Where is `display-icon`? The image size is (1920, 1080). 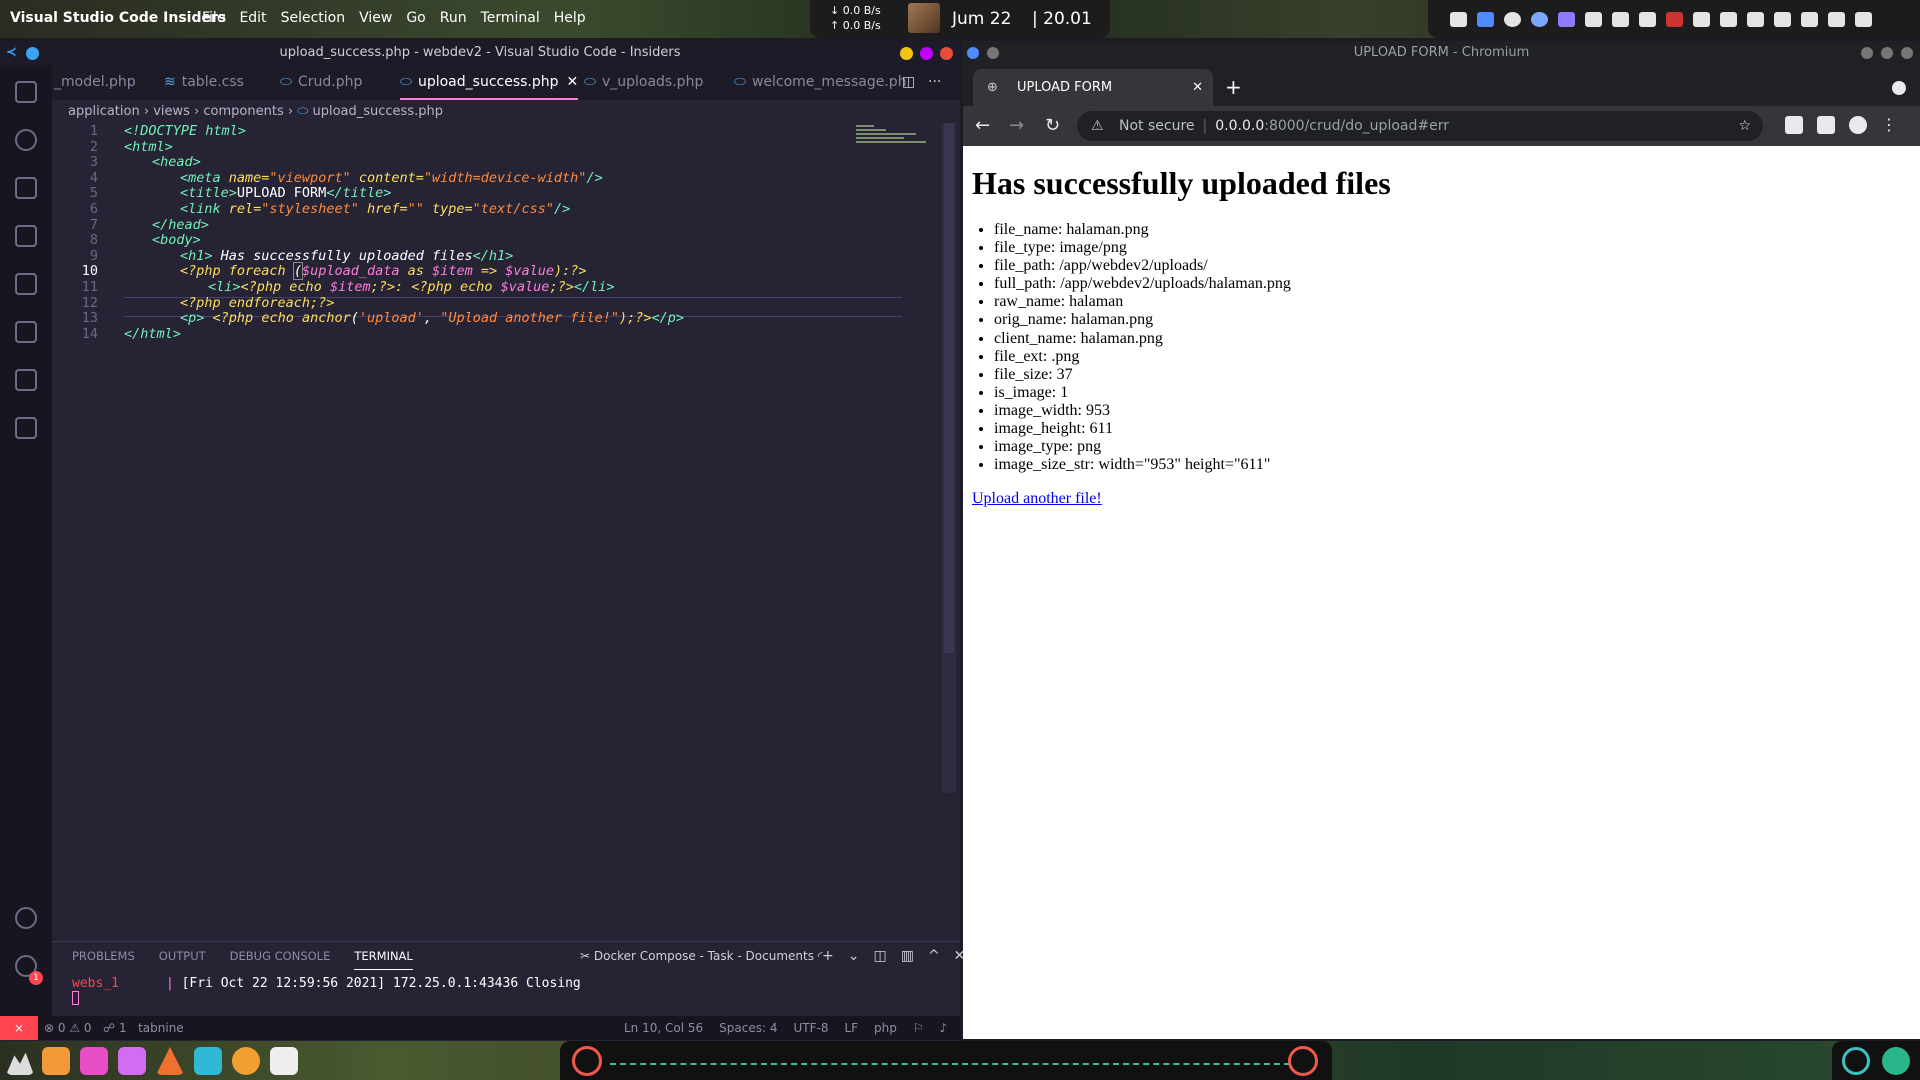
display-icon is located at coordinates (1728, 19).